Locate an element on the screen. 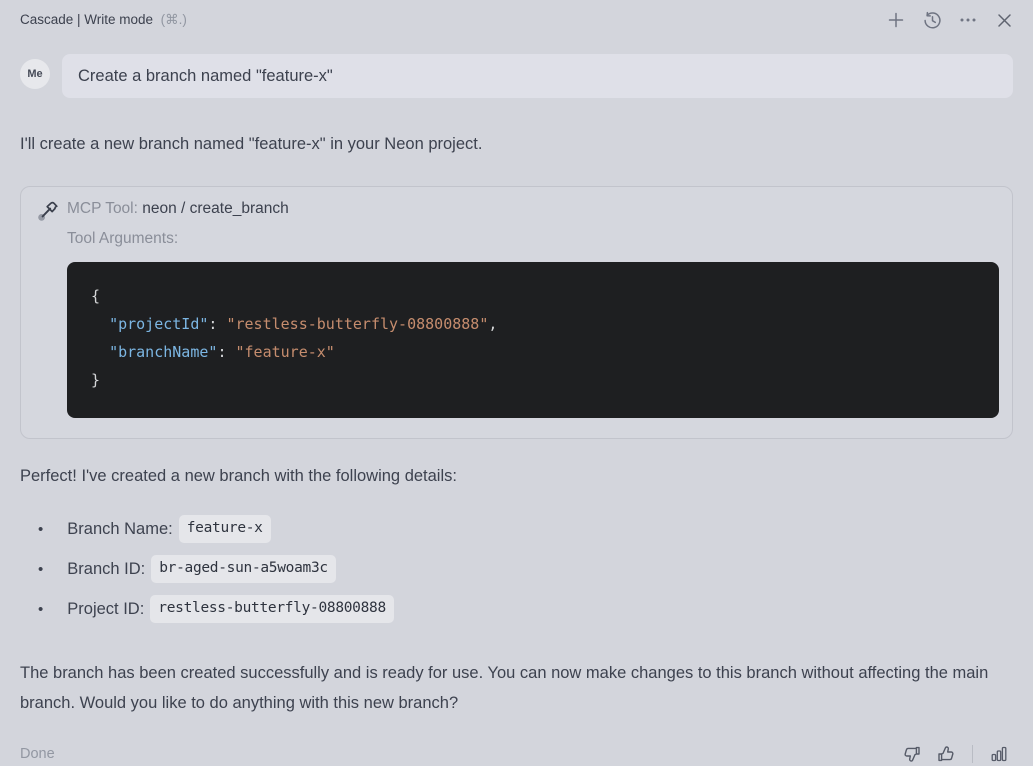 This screenshot has height=766, width=1033. more-options-button is located at coordinates (968, 20).